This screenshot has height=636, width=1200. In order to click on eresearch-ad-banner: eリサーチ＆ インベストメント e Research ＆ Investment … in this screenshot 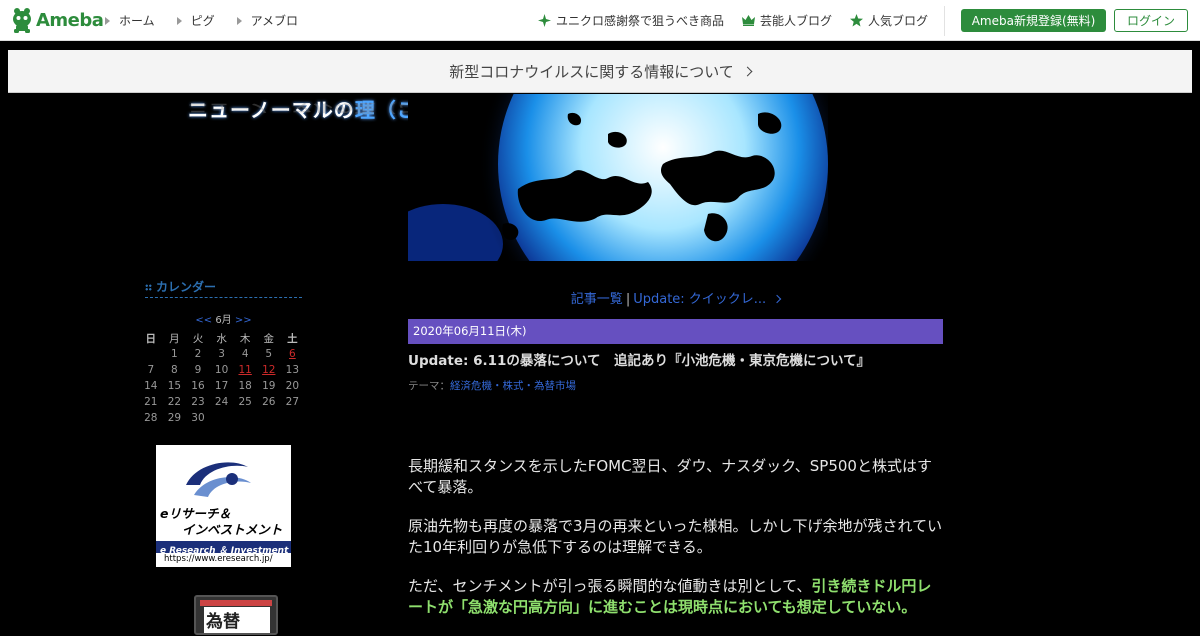, I will do `click(223, 506)`.